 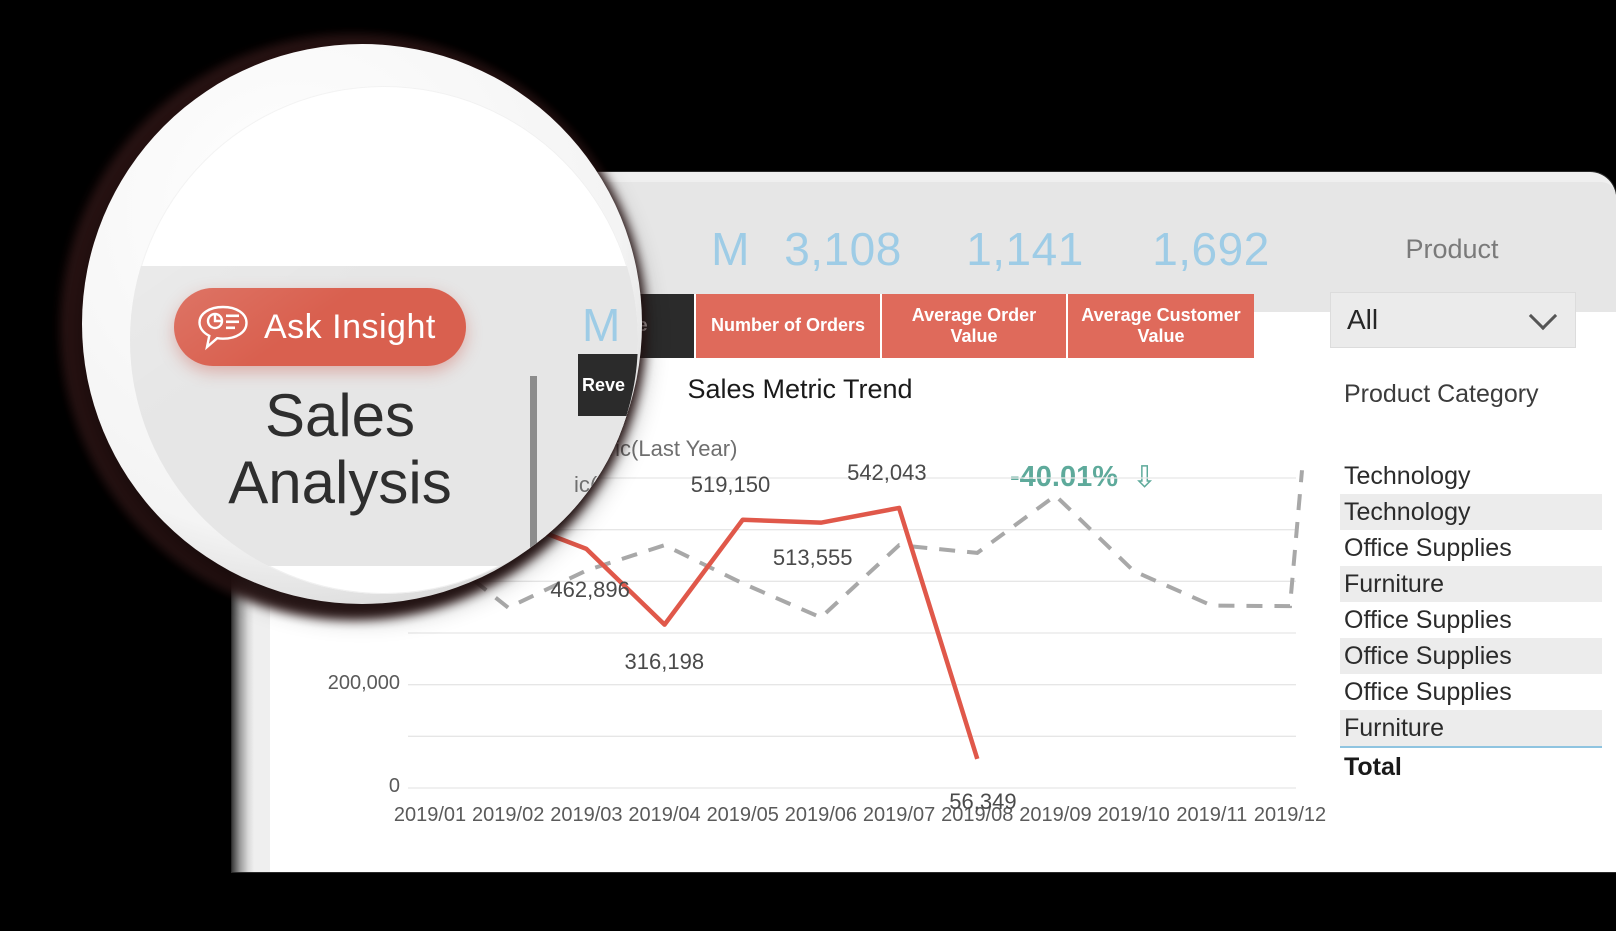 I want to click on data-point-label: 513,555, so click(x=812, y=557).